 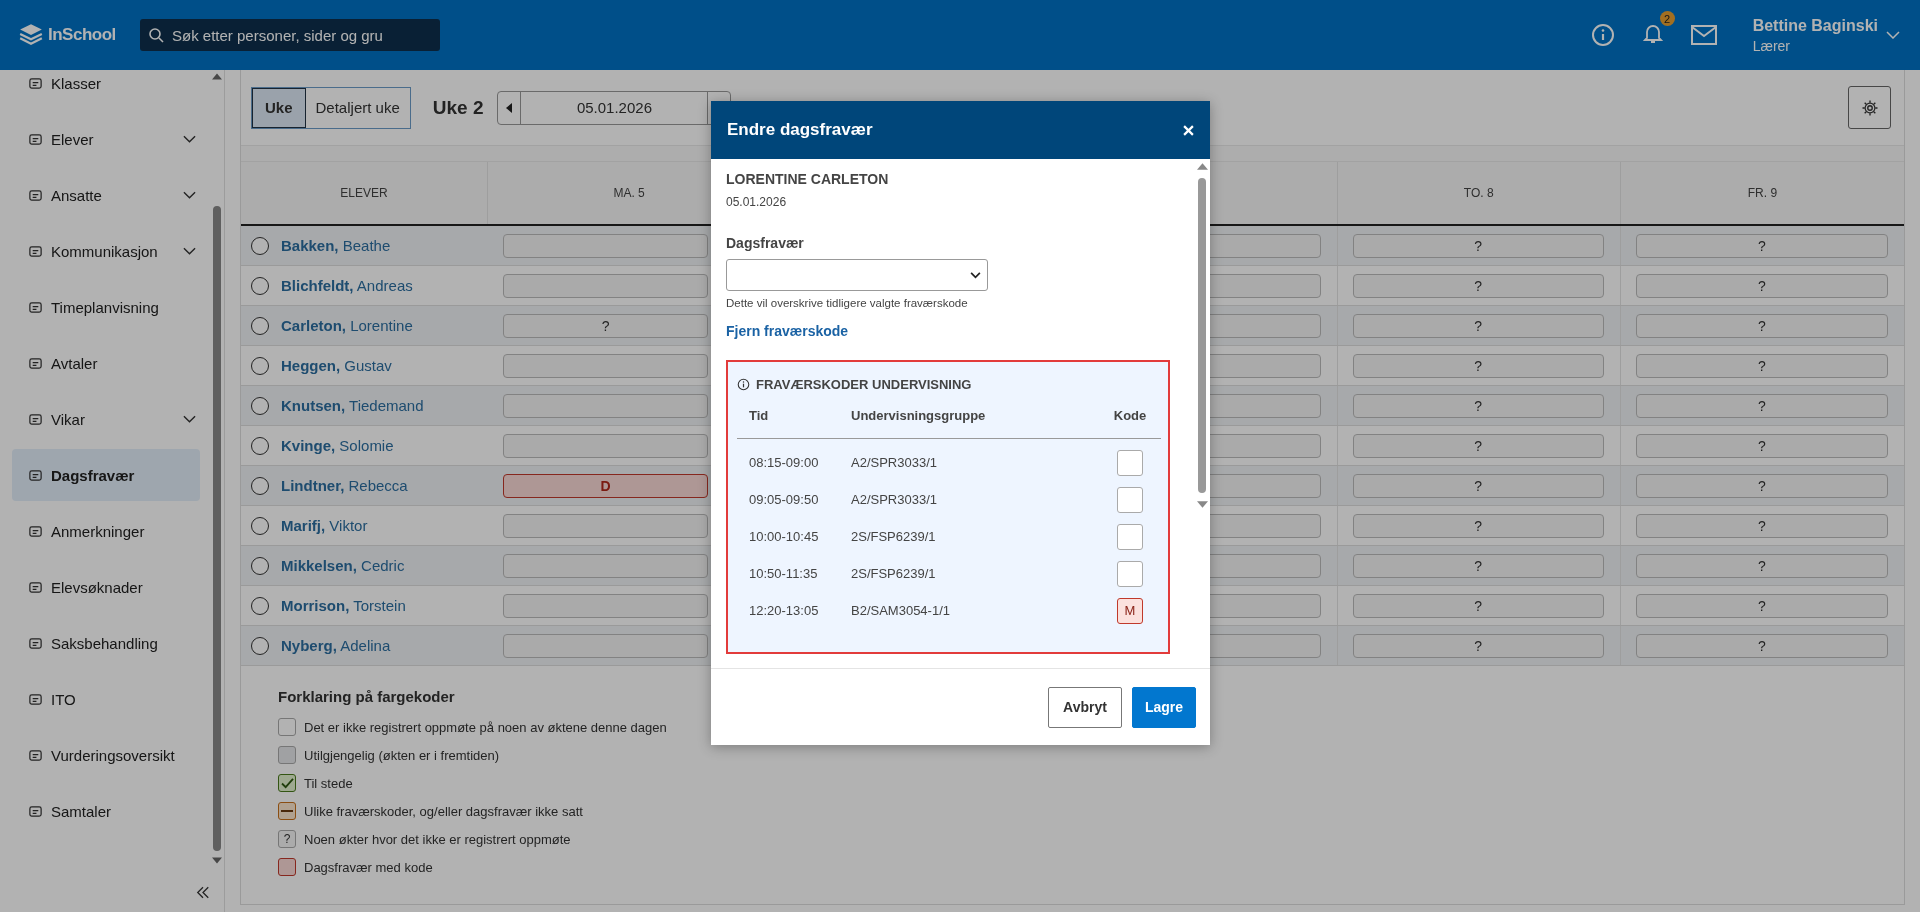 What do you see at coordinates (784, 499) in the screenshot?
I see `lesson-time: 09:05-09:50` at bounding box center [784, 499].